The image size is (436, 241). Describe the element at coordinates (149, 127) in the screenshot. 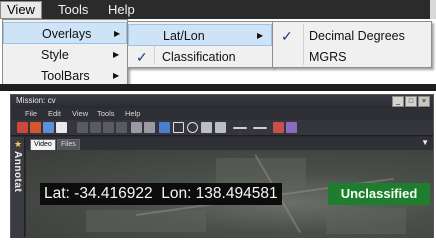

I see `zoom-out-icon` at that location.